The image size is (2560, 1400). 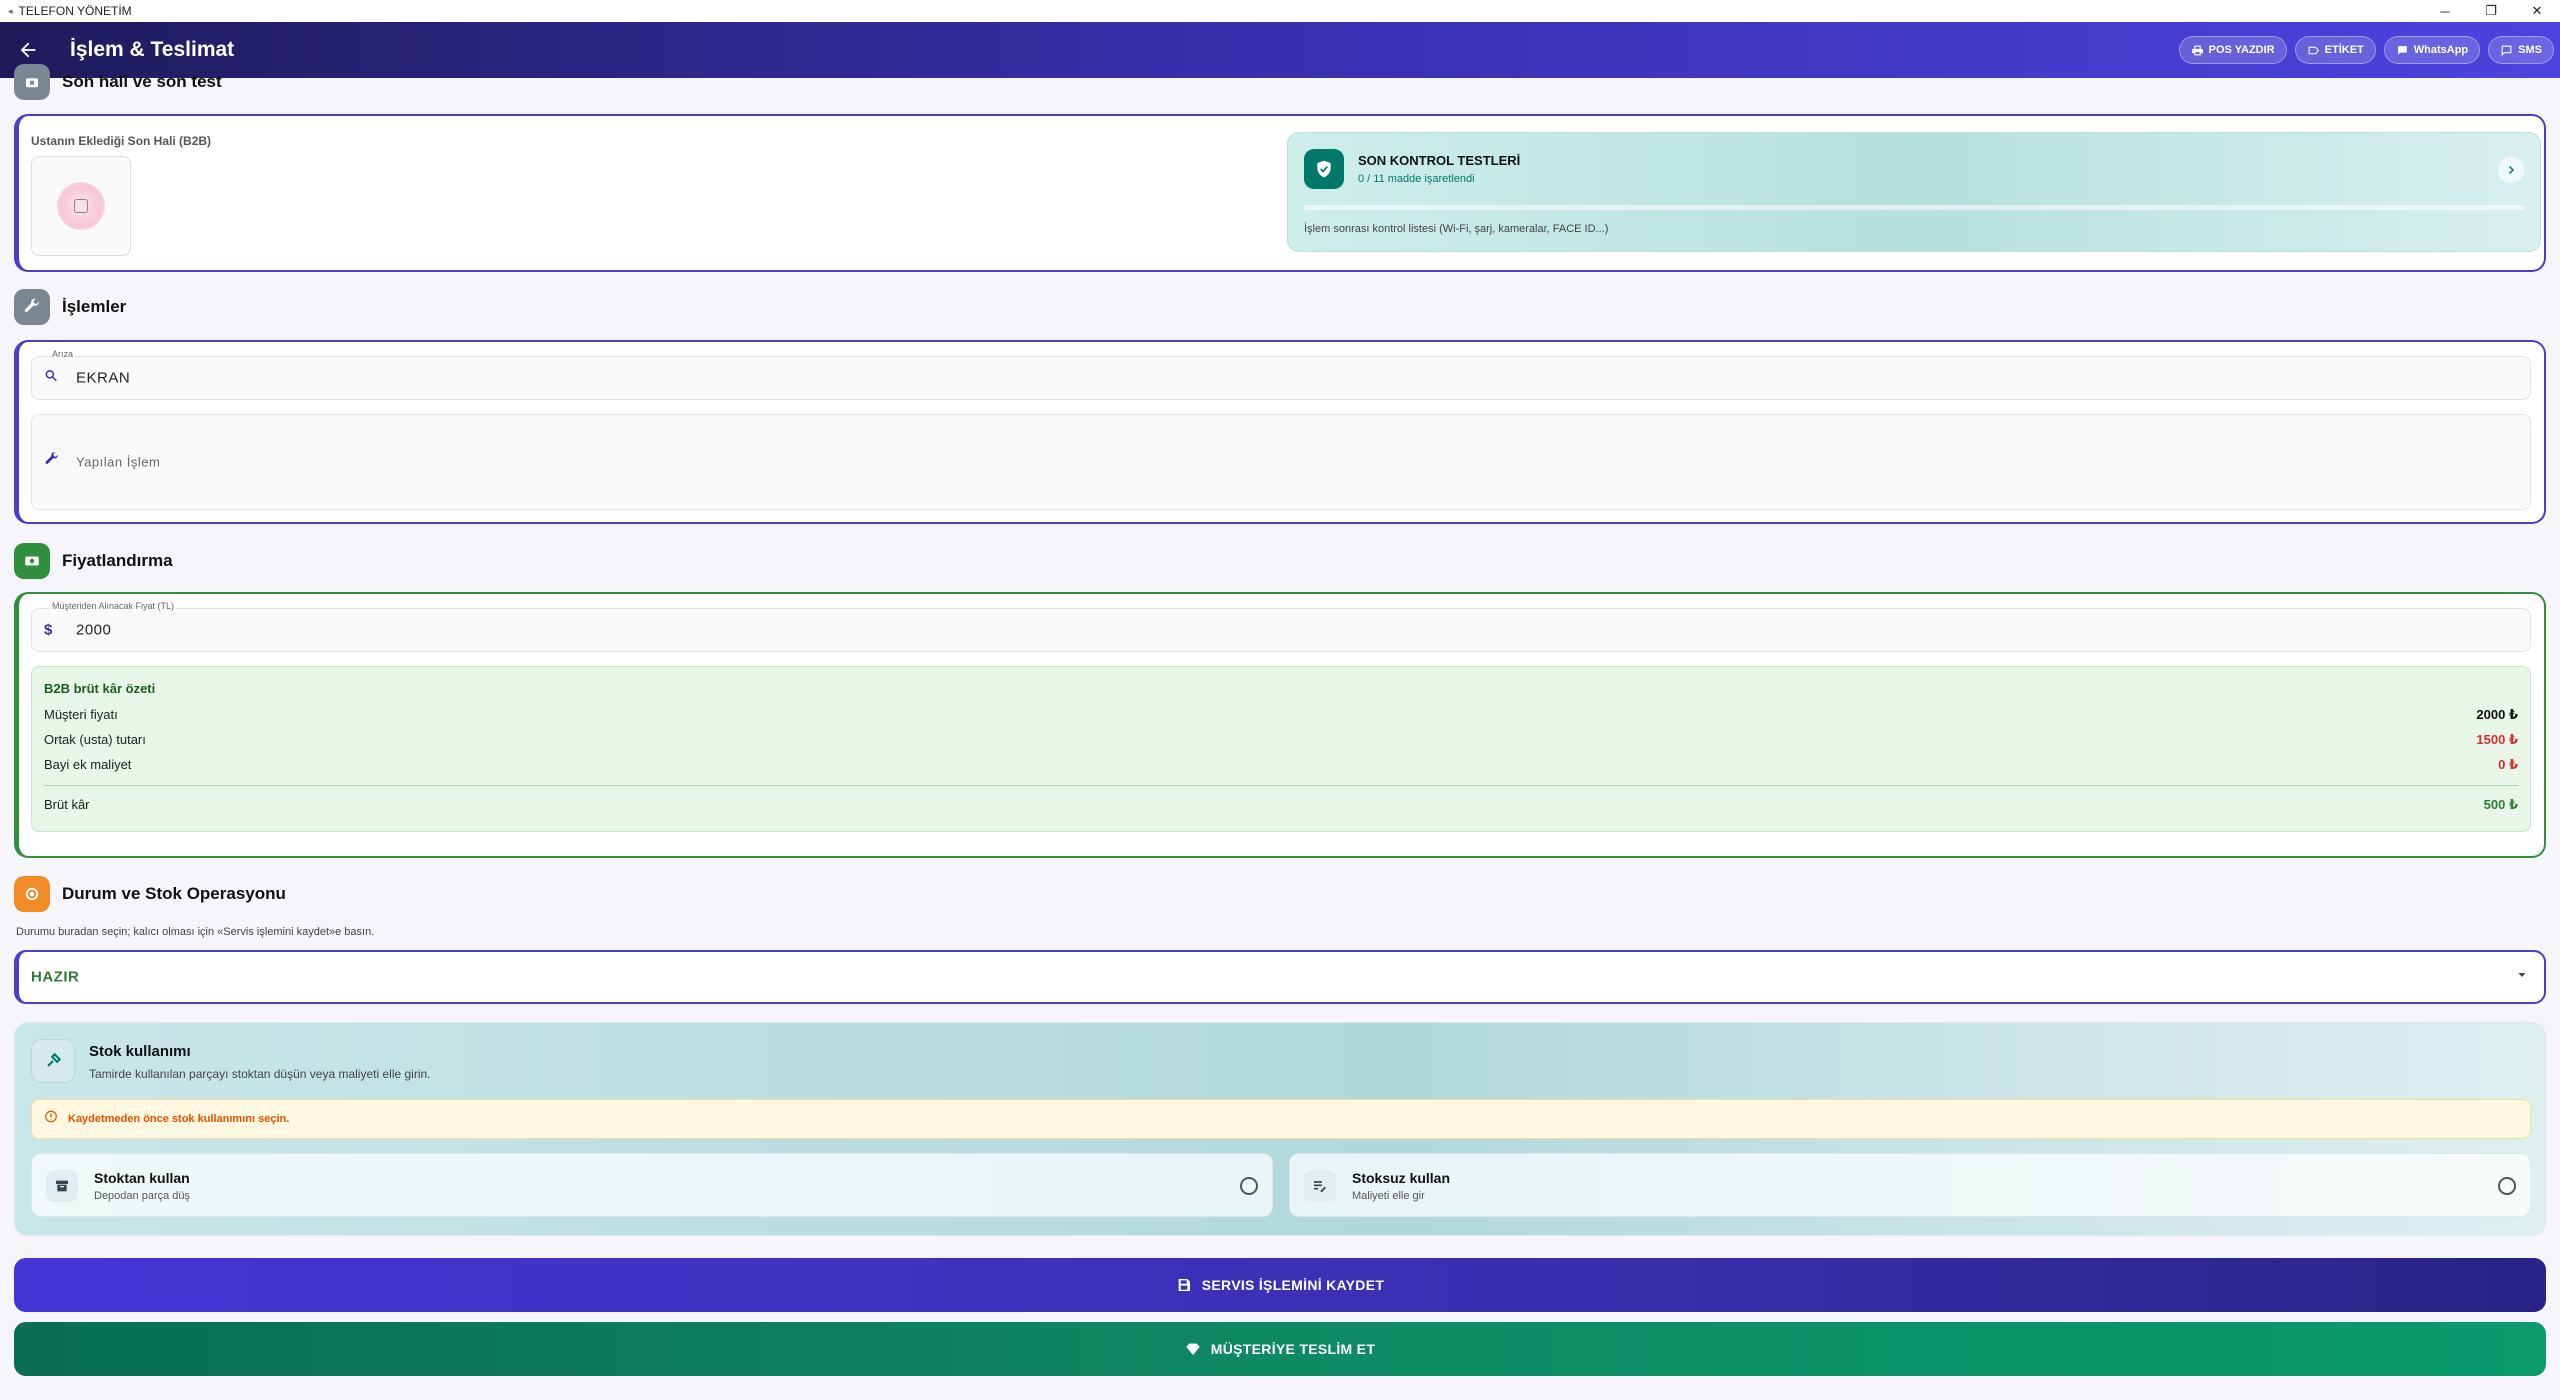 I want to click on whatsapp-button: WhatsApp, so click(x=2432, y=50).